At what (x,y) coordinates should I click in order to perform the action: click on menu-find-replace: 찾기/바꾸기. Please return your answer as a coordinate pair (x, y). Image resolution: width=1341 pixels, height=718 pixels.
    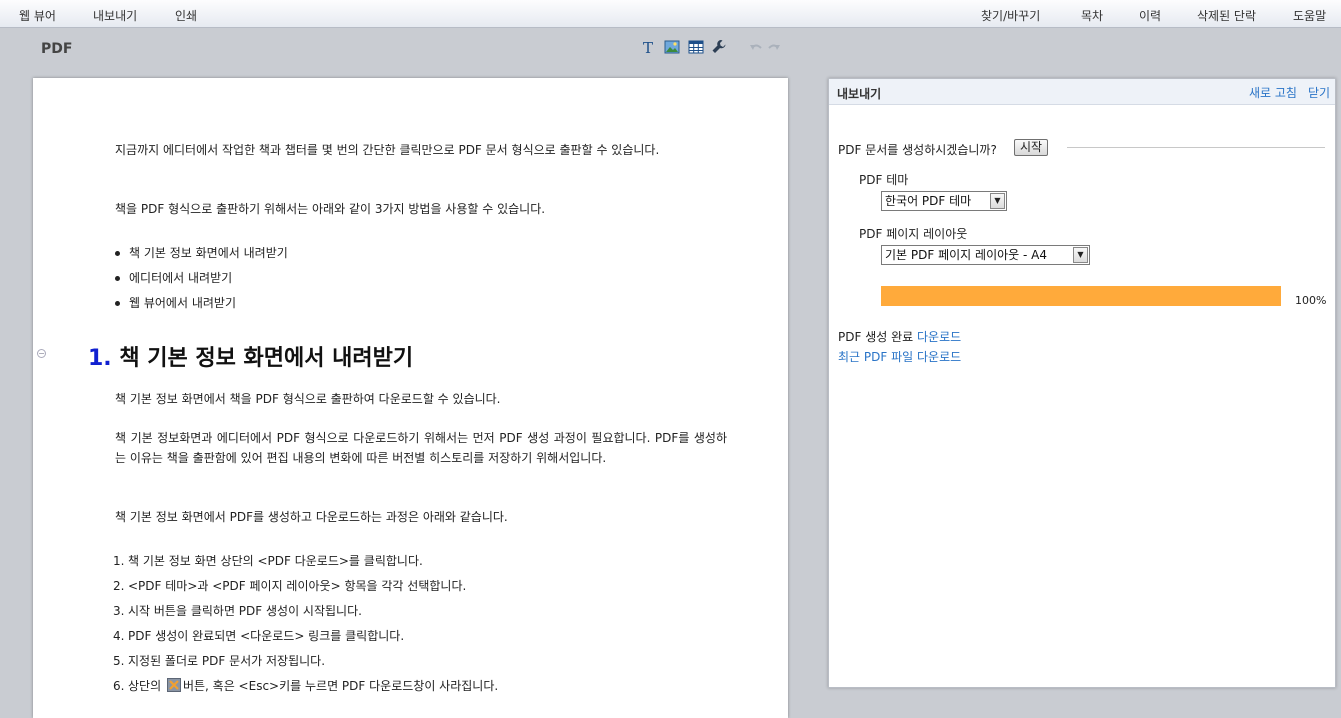
    Looking at the image, I should click on (1010, 15).